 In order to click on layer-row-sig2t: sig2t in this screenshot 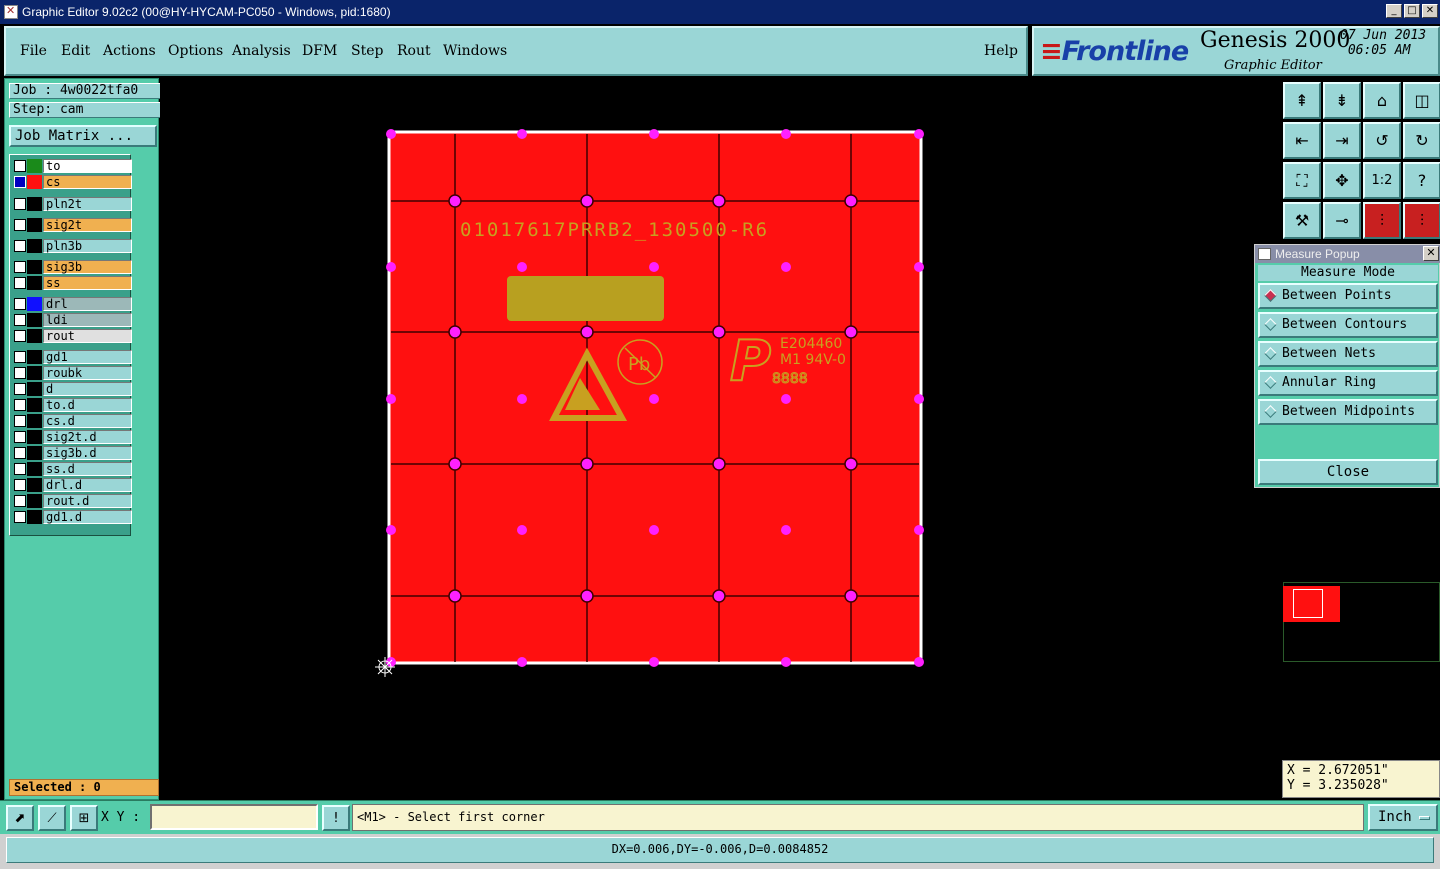, I will do `click(73, 224)`.